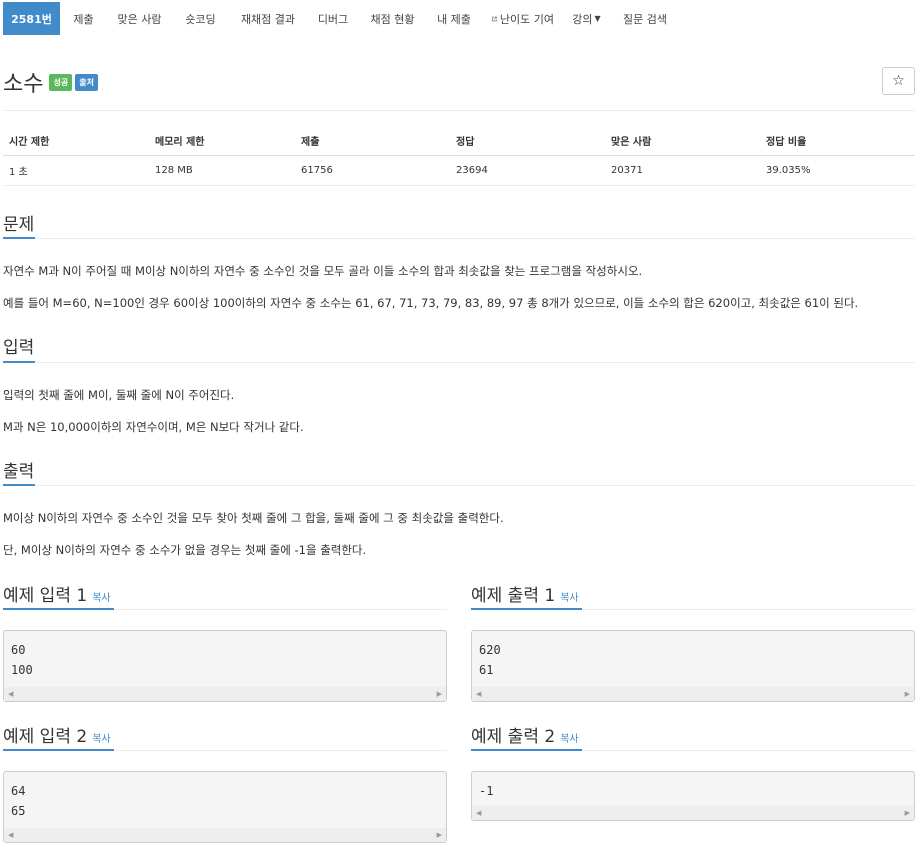  I want to click on sample-input-2-content: 64 65, so click(18, 801).